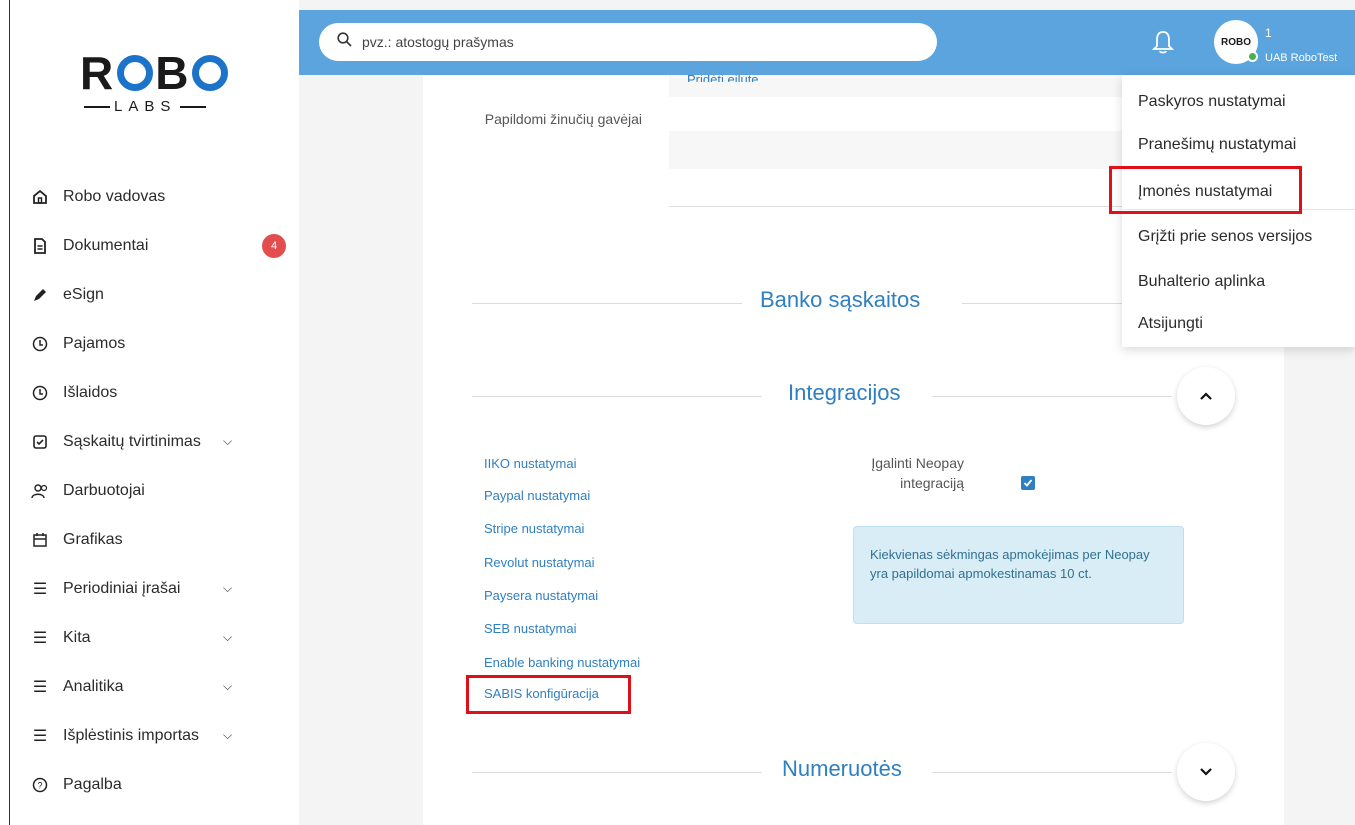 The image size is (1355, 825). Describe the element at coordinates (154, 245) in the screenshot. I see `sidebar-item-dokumentai: Dokumentai 4` at that location.